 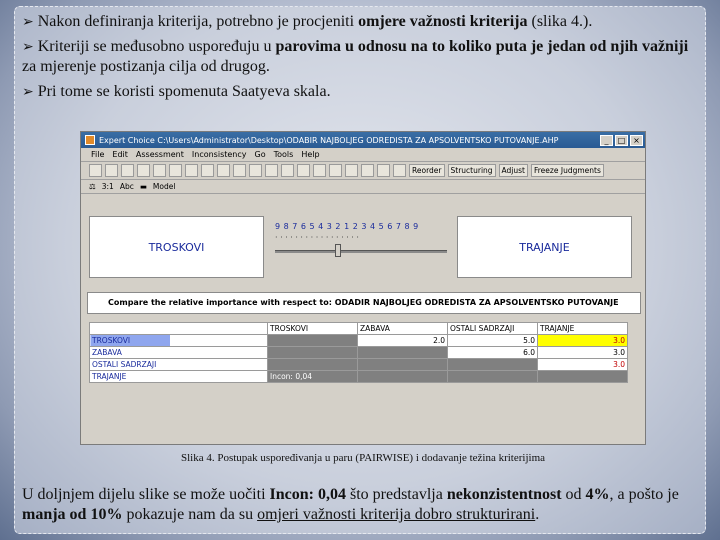 I want to click on row-label: TROSKOVI, so click(x=178, y=340).